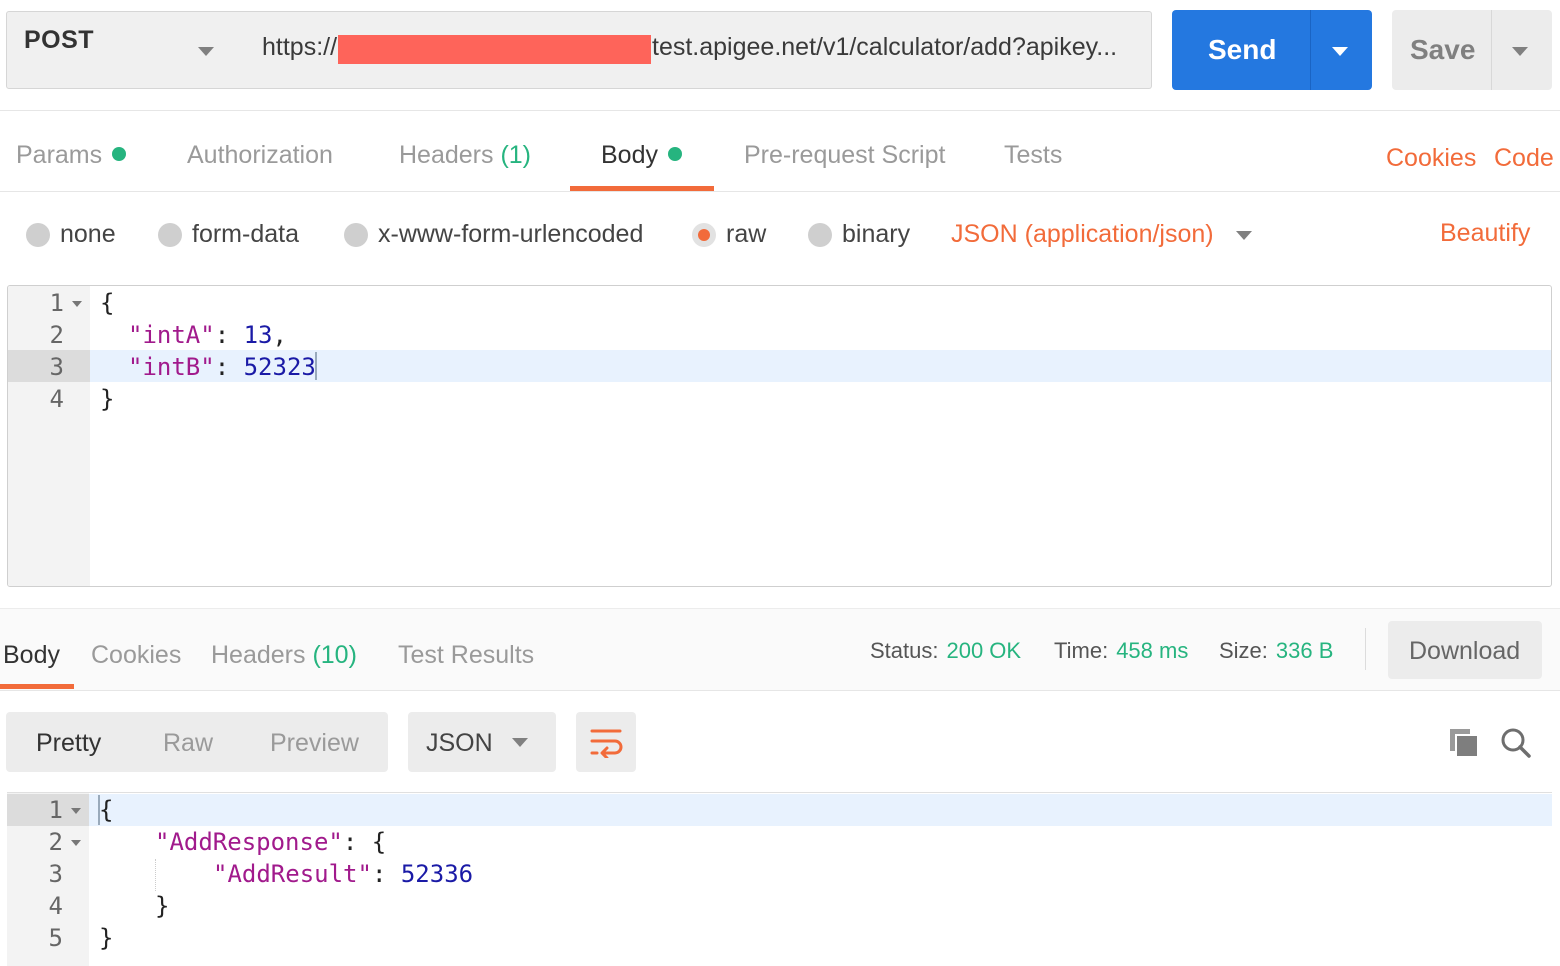  Describe the element at coordinates (37, 686) in the screenshot. I see `active-tab-underline` at that location.